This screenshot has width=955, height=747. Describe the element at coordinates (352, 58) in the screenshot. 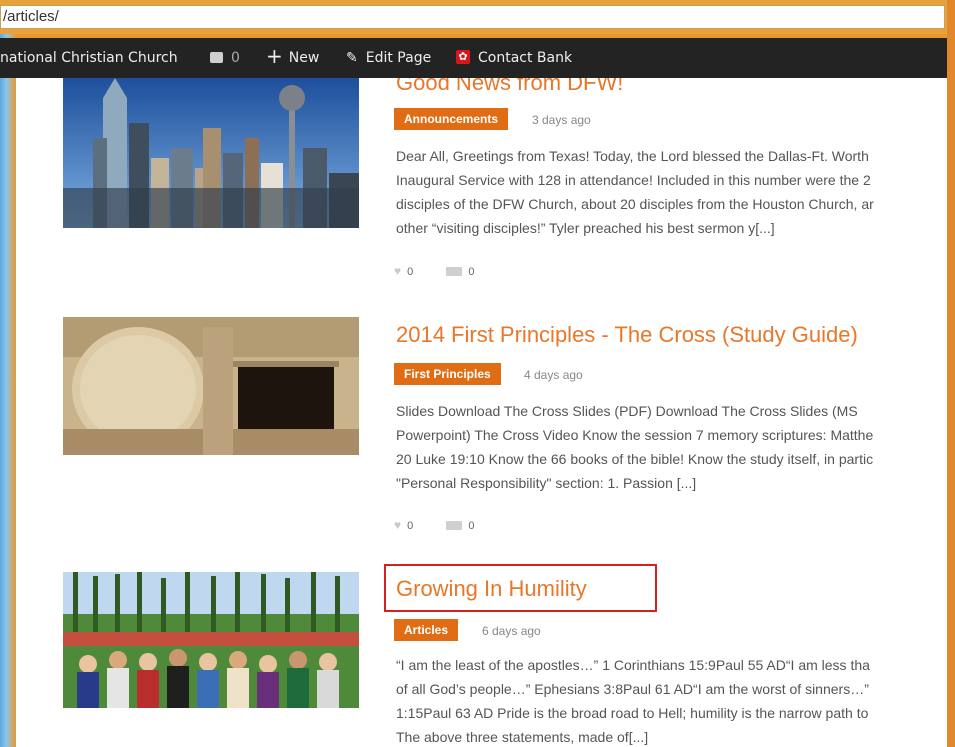

I see `pencil-icon: ✎` at that location.